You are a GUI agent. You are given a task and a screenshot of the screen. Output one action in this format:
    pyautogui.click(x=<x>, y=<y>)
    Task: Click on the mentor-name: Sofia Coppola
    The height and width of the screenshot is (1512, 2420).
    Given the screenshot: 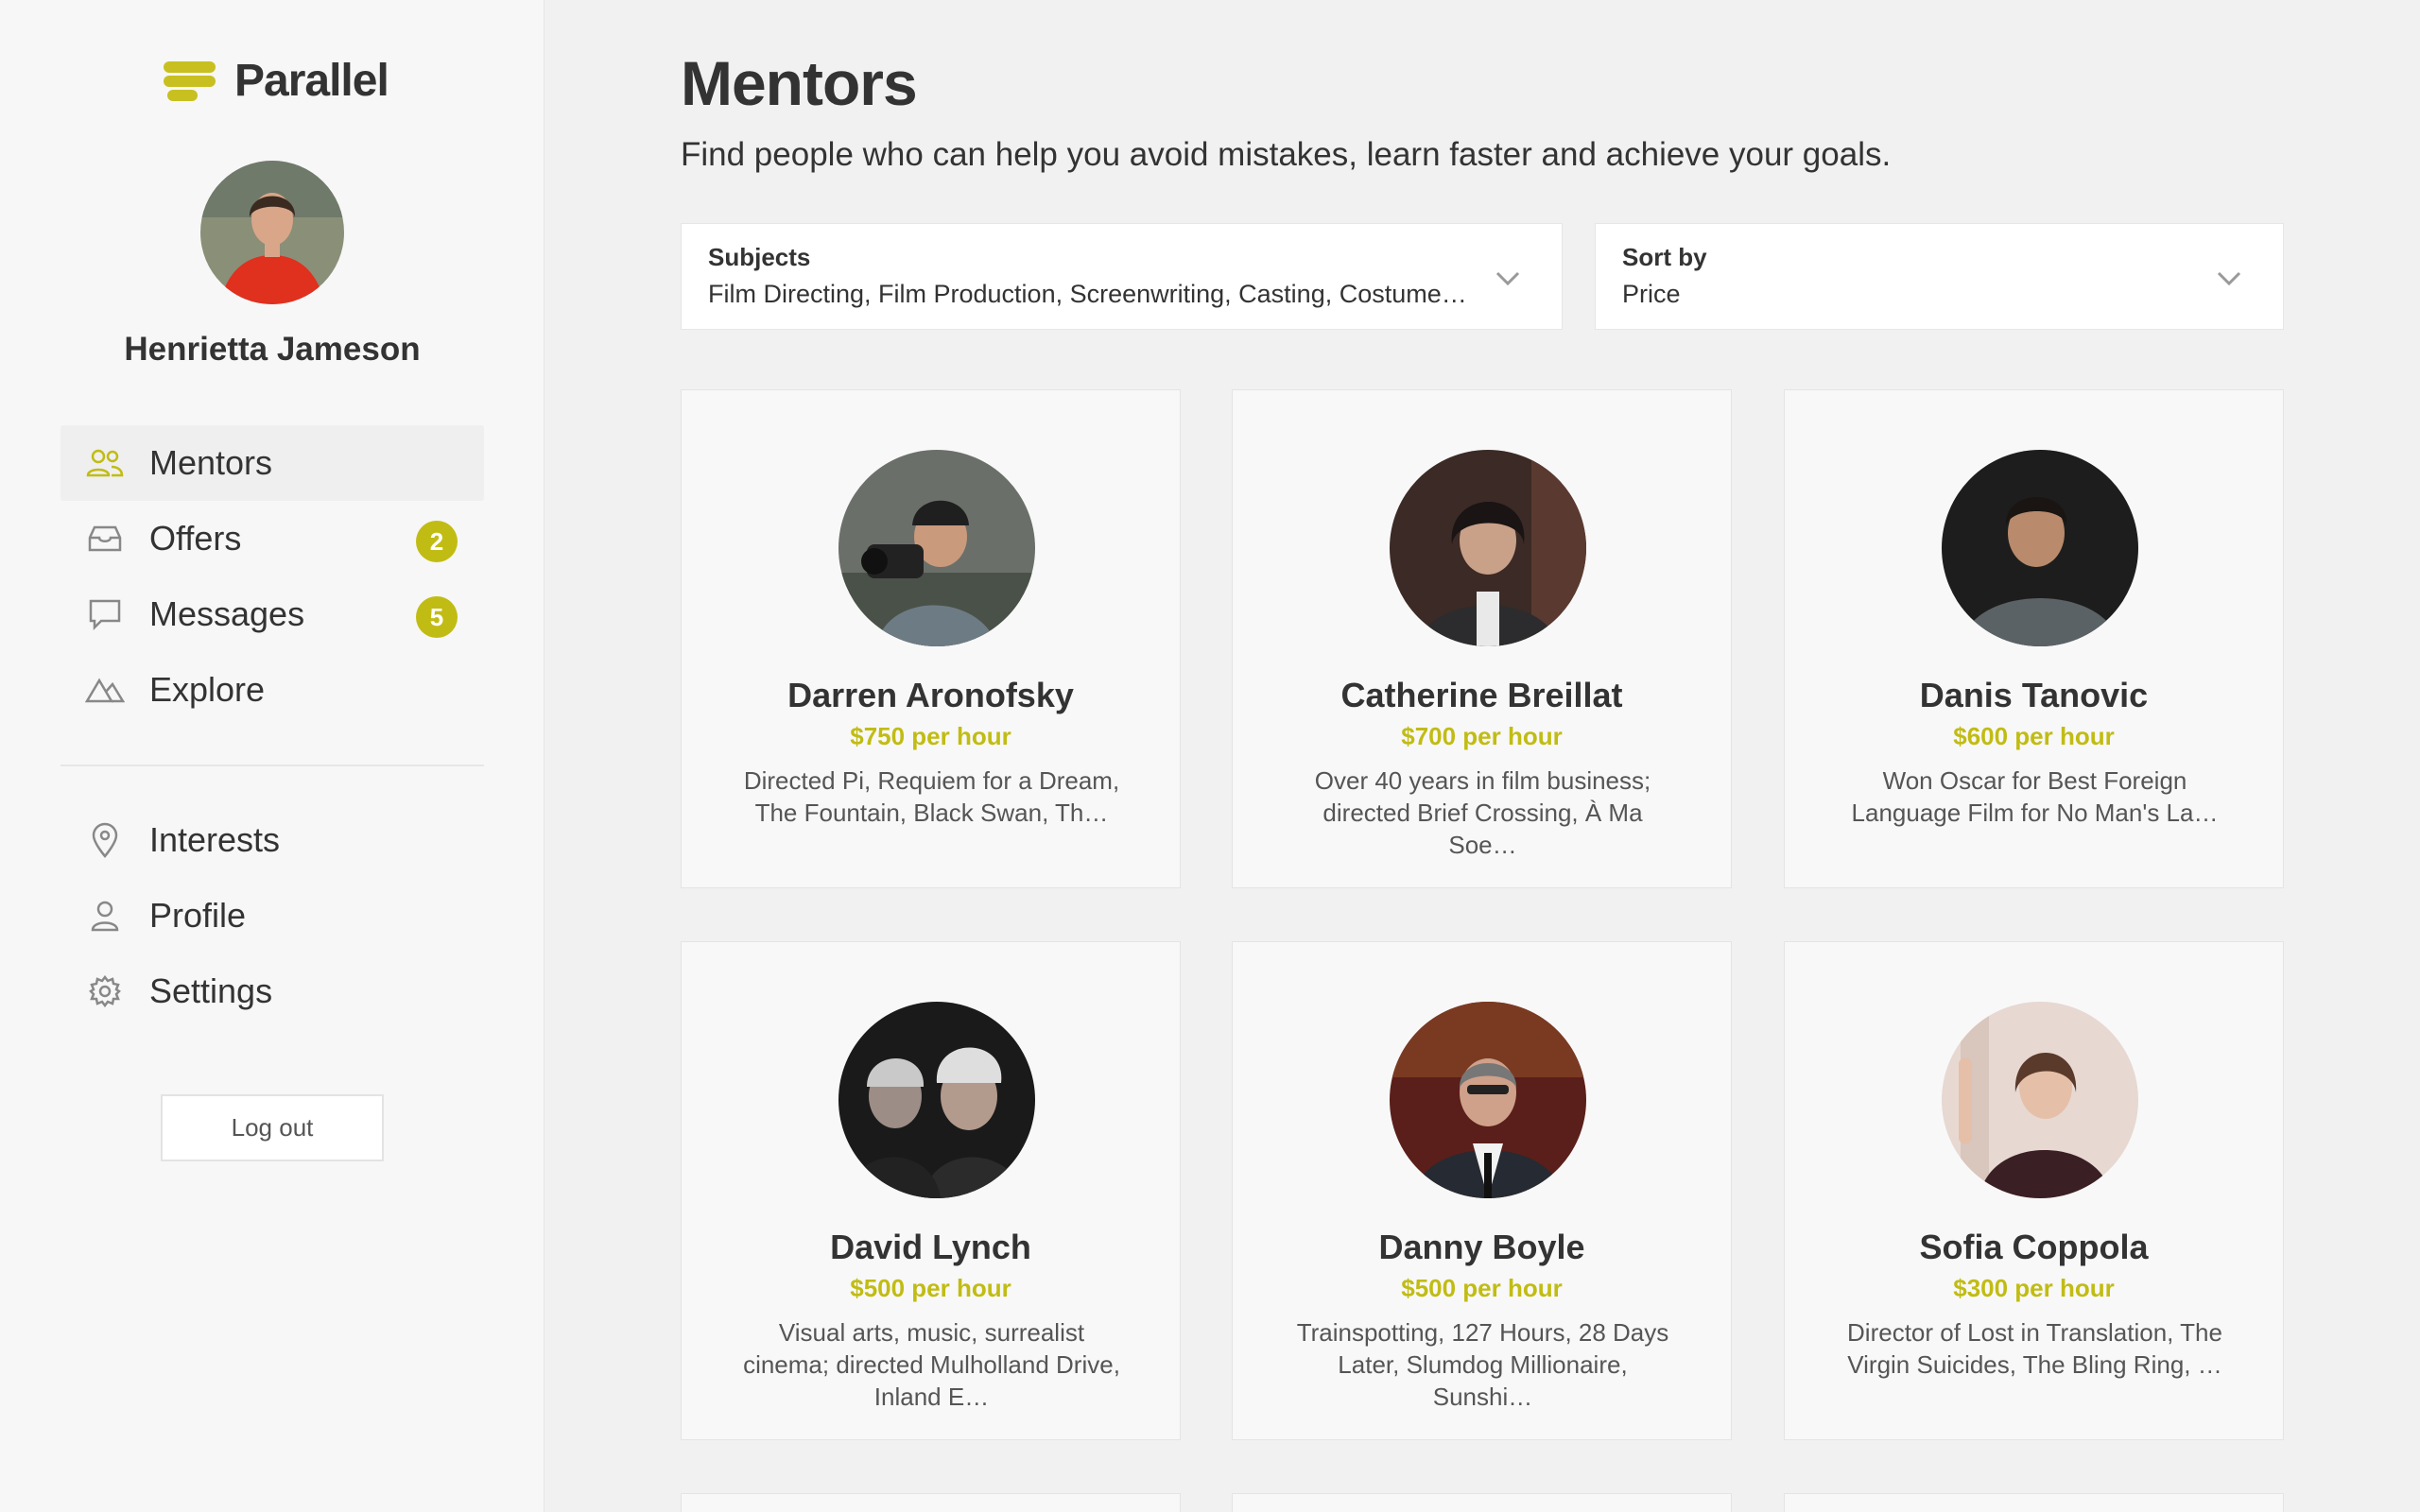 What is the action you would take?
    pyautogui.click(x=2034, y=1247)
    